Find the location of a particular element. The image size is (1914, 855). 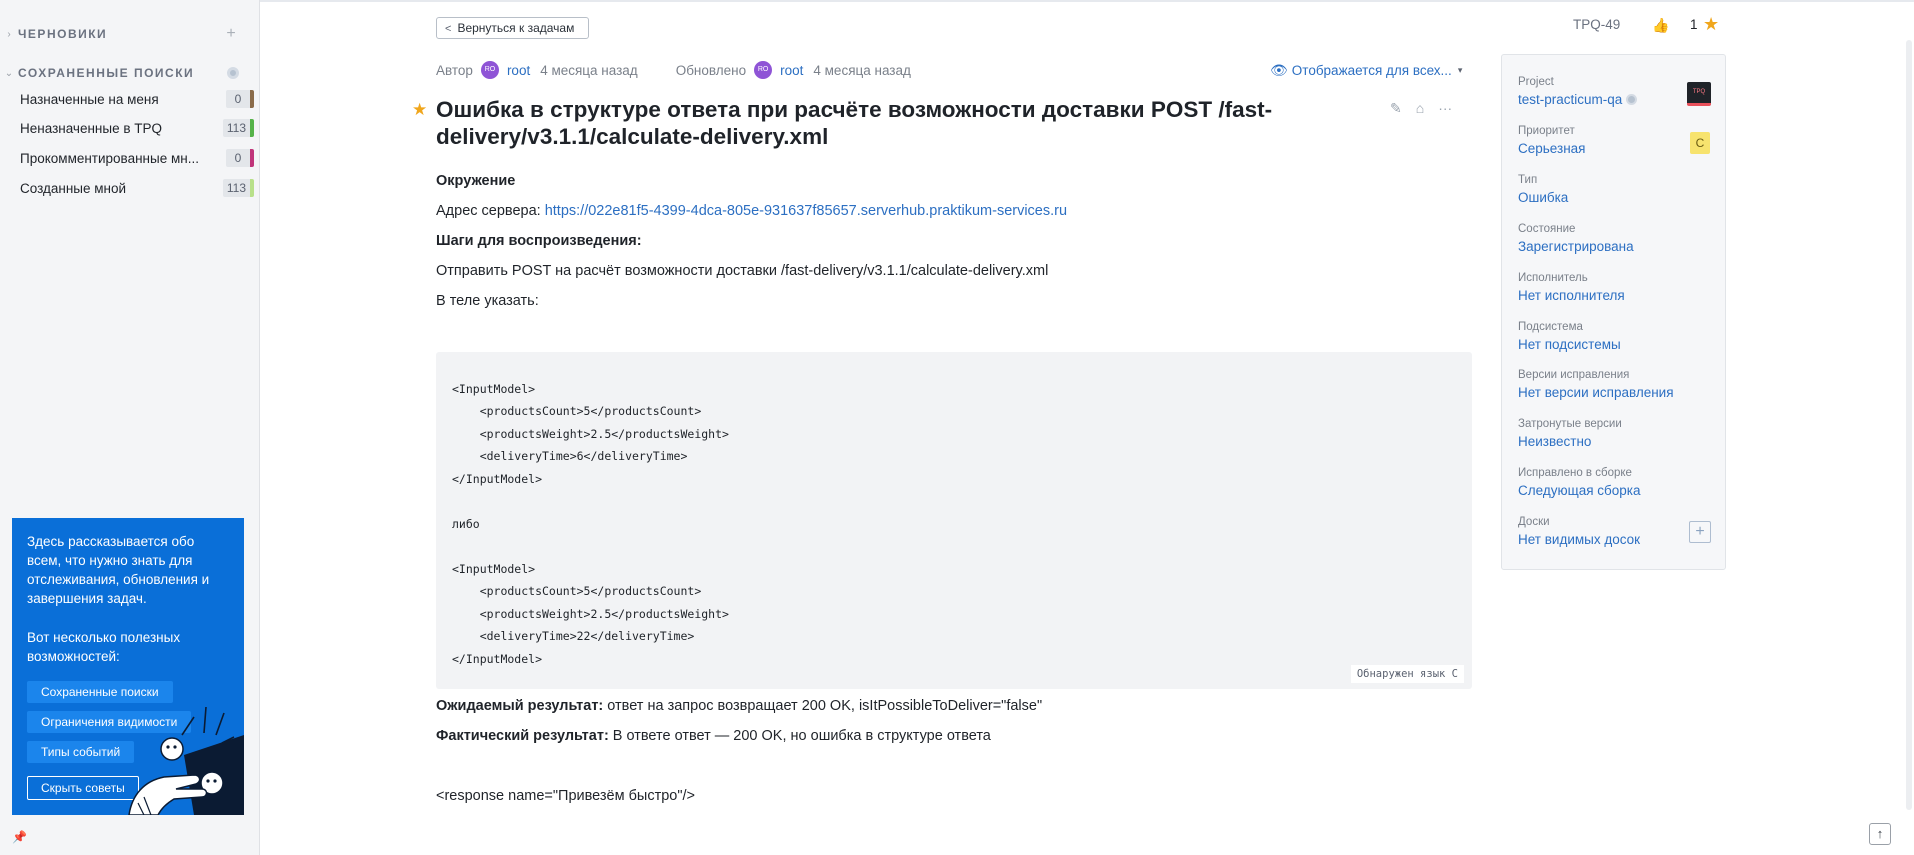

field-label: Тип is located at coordinates (1528, 180).